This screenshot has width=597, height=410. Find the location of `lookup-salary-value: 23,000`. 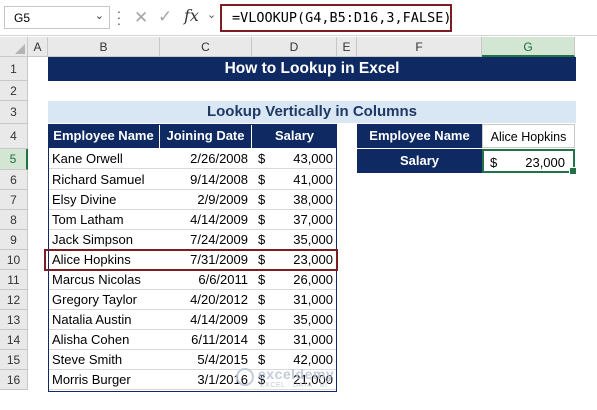

lookup-salary-value: 23,000 is located at coordinates (545, 162).